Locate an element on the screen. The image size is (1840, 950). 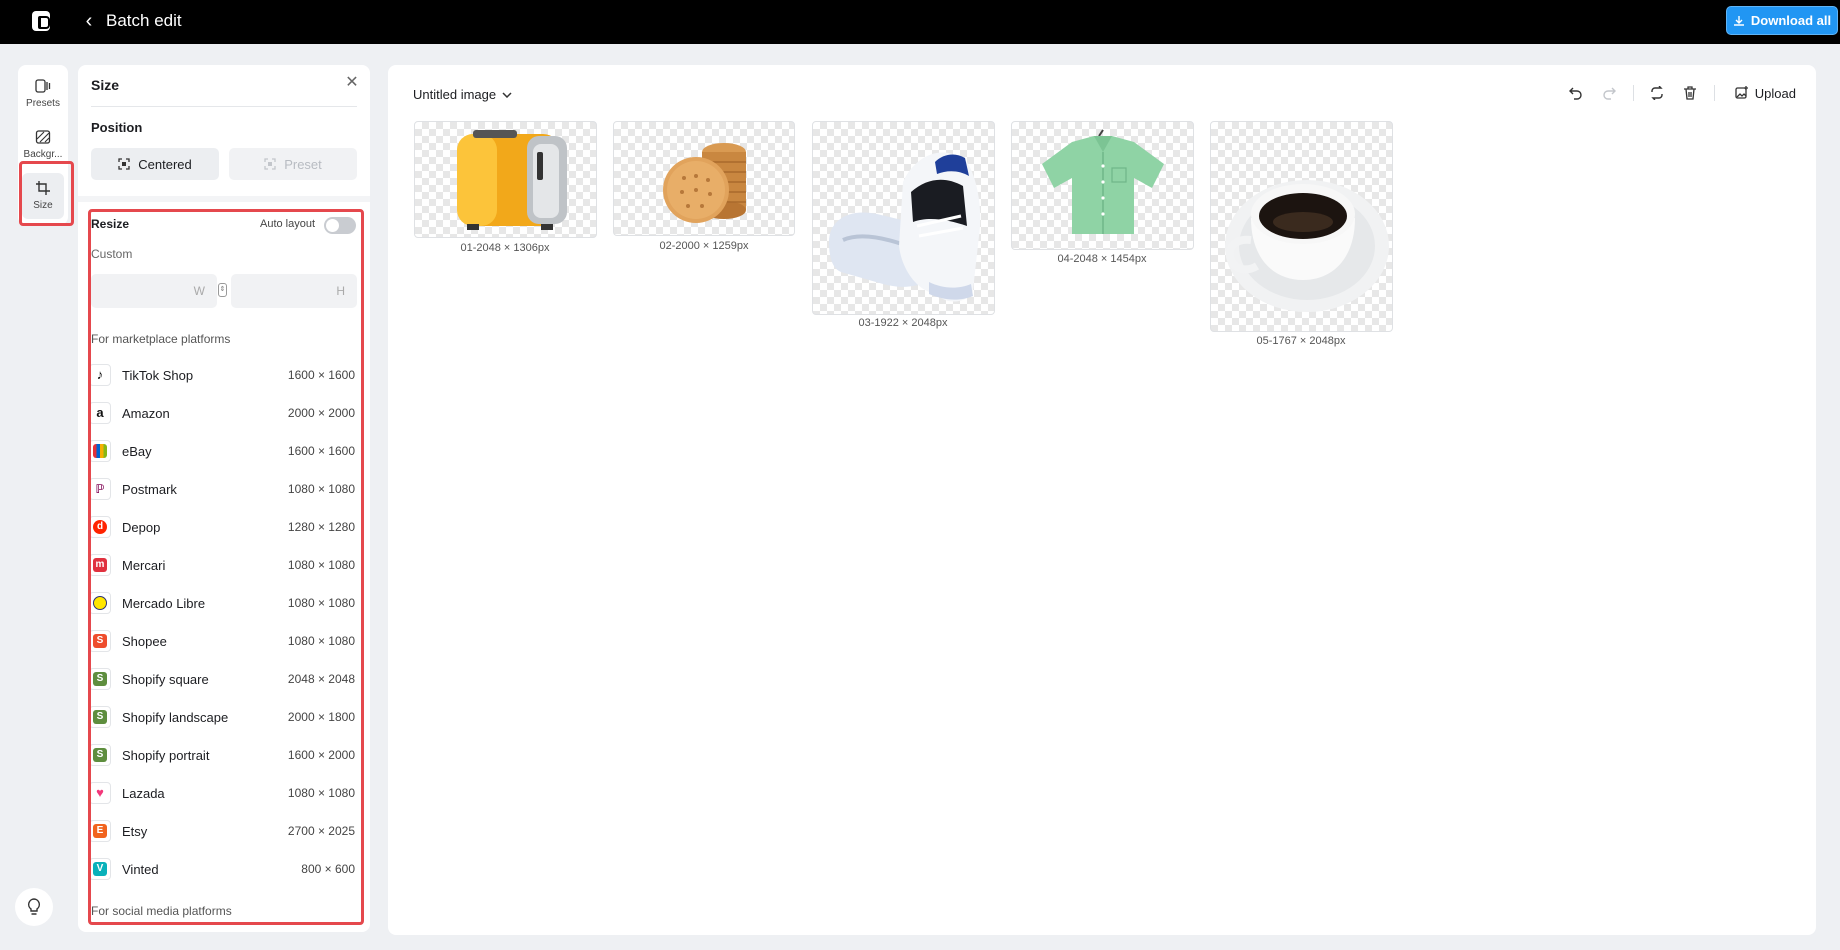
close-icon: ✕ is located at coordinates (352, 83).